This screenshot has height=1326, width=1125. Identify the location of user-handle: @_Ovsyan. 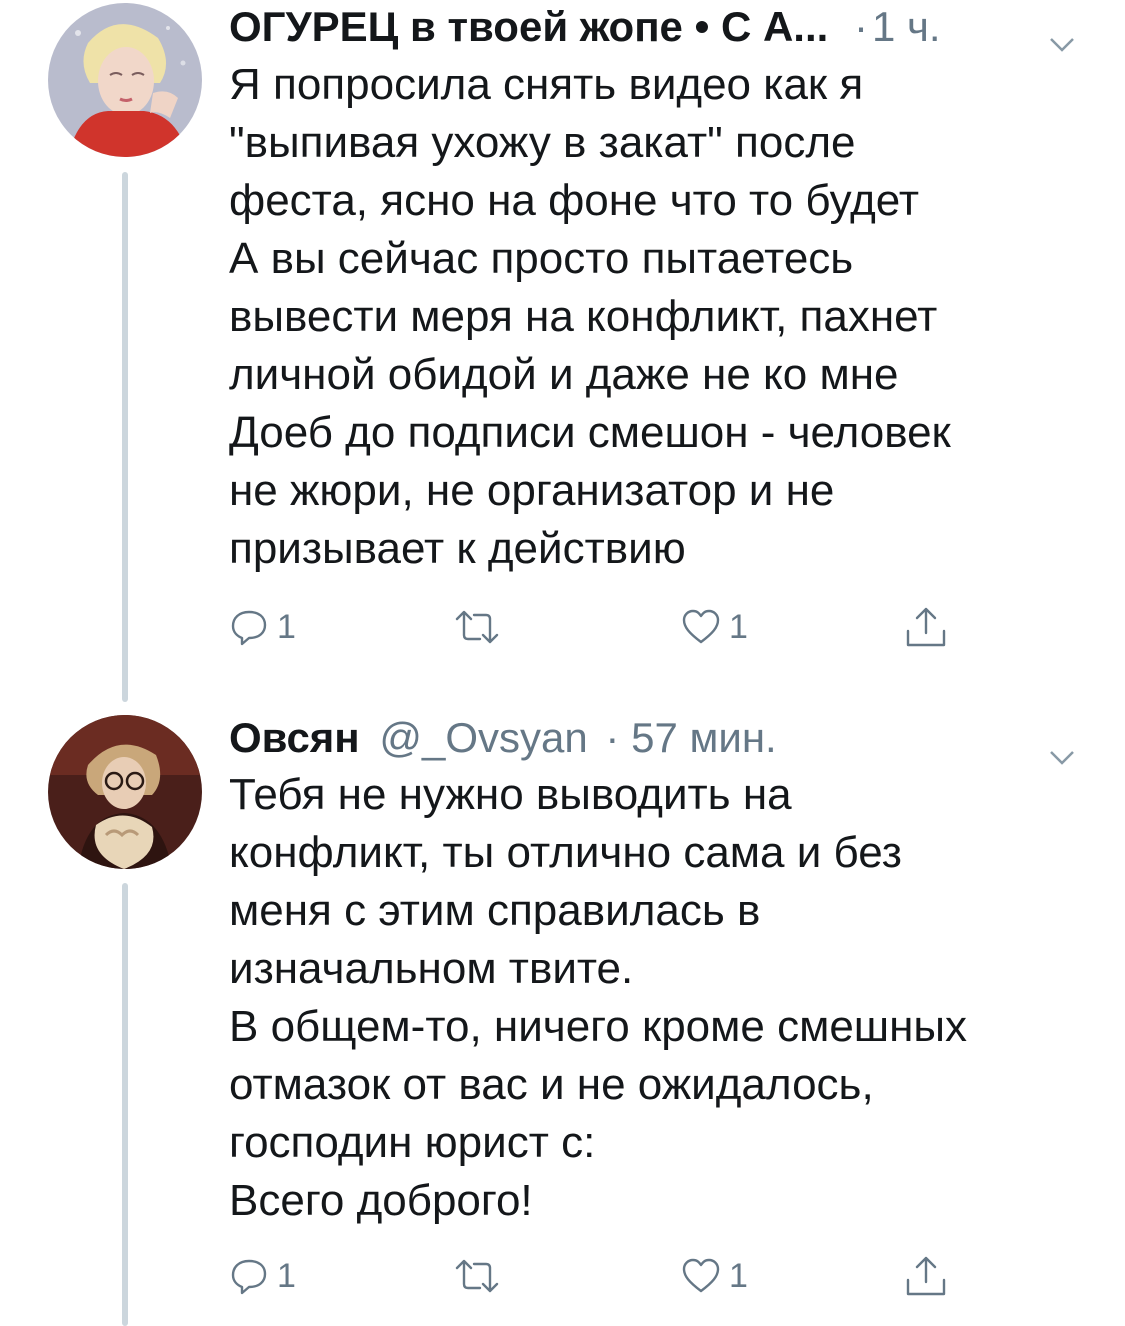
(483, 737).